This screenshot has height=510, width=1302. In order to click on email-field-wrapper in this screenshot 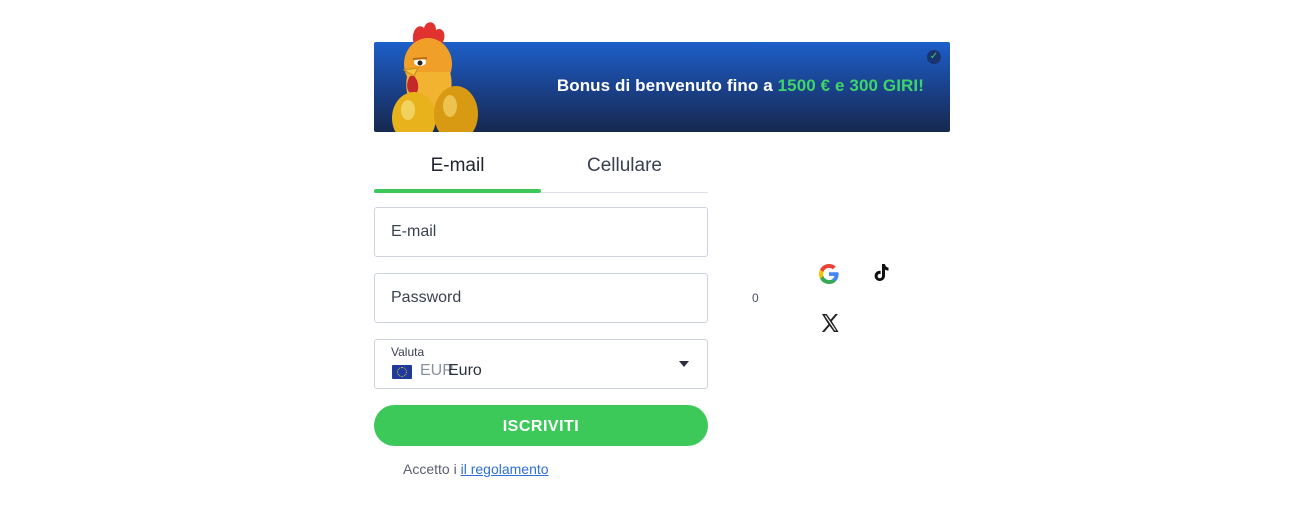, I will do `click(541, 232)`.